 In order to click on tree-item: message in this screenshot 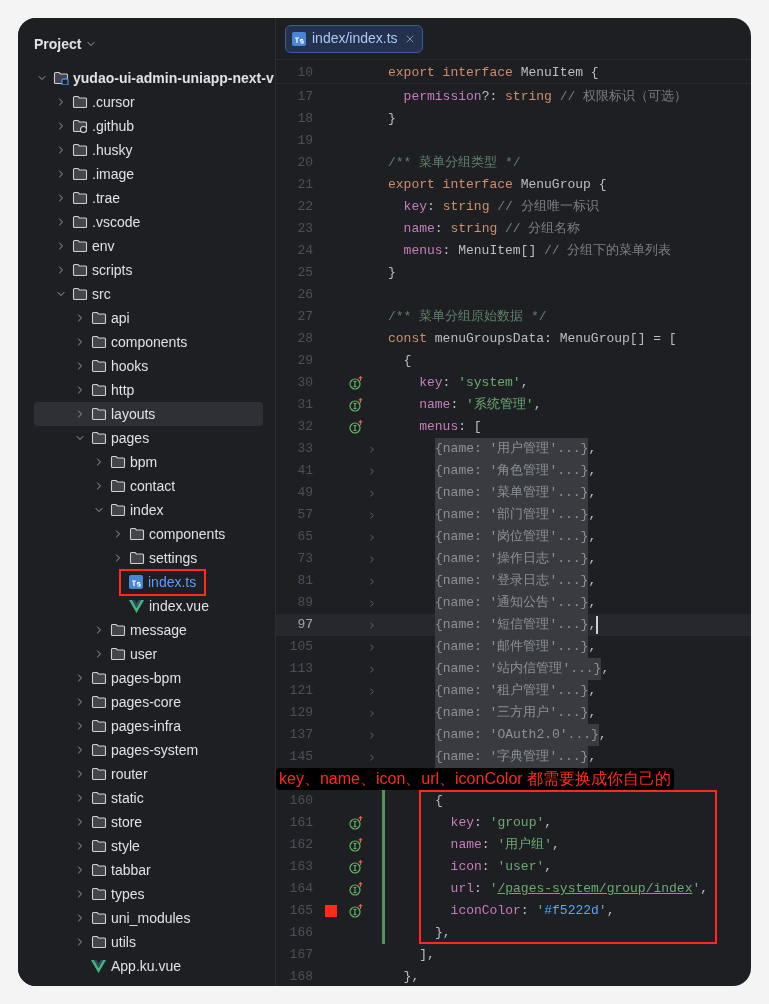, I will do `click(148, 630)`.